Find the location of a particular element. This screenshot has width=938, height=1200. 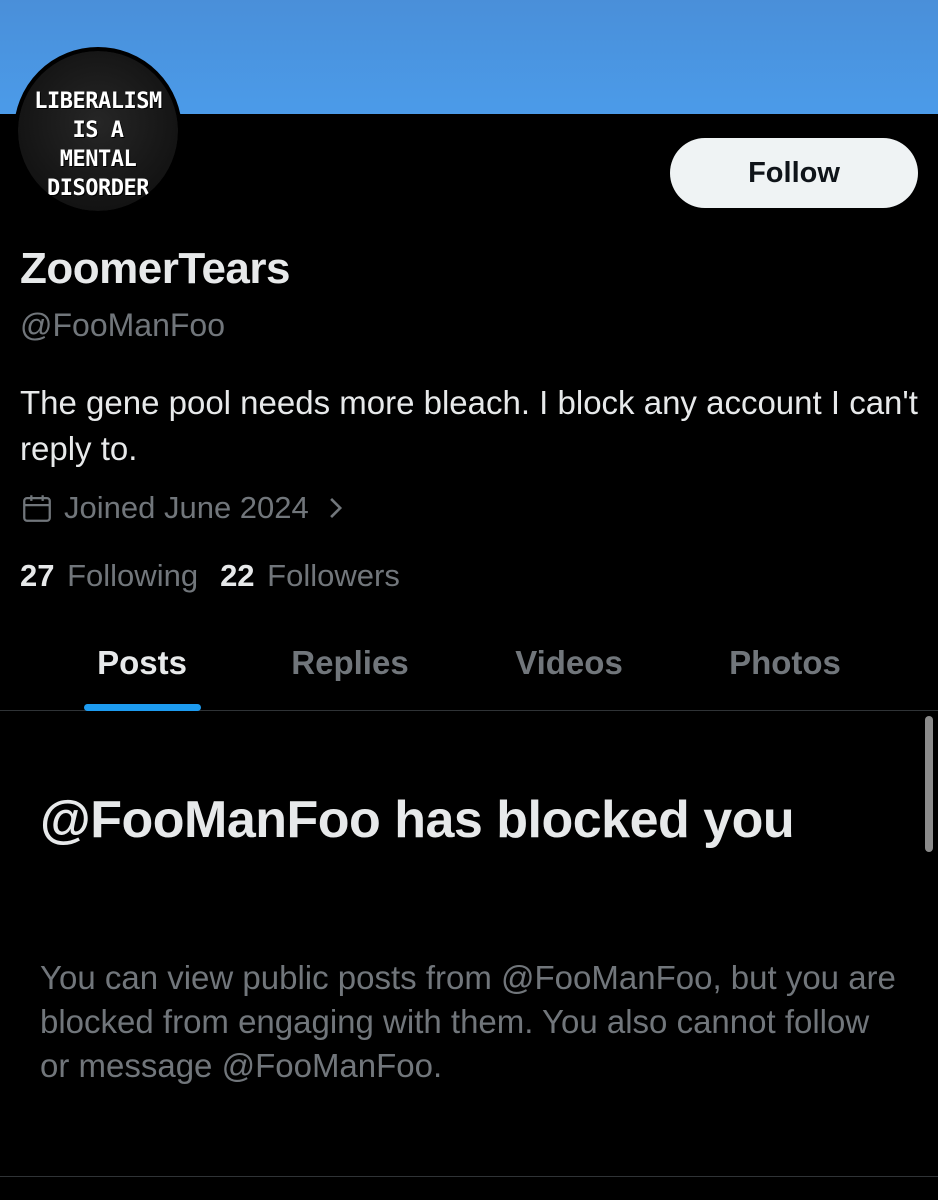

follow-stats: 27 Following 22 Followers is located at coordinates (221, 576).